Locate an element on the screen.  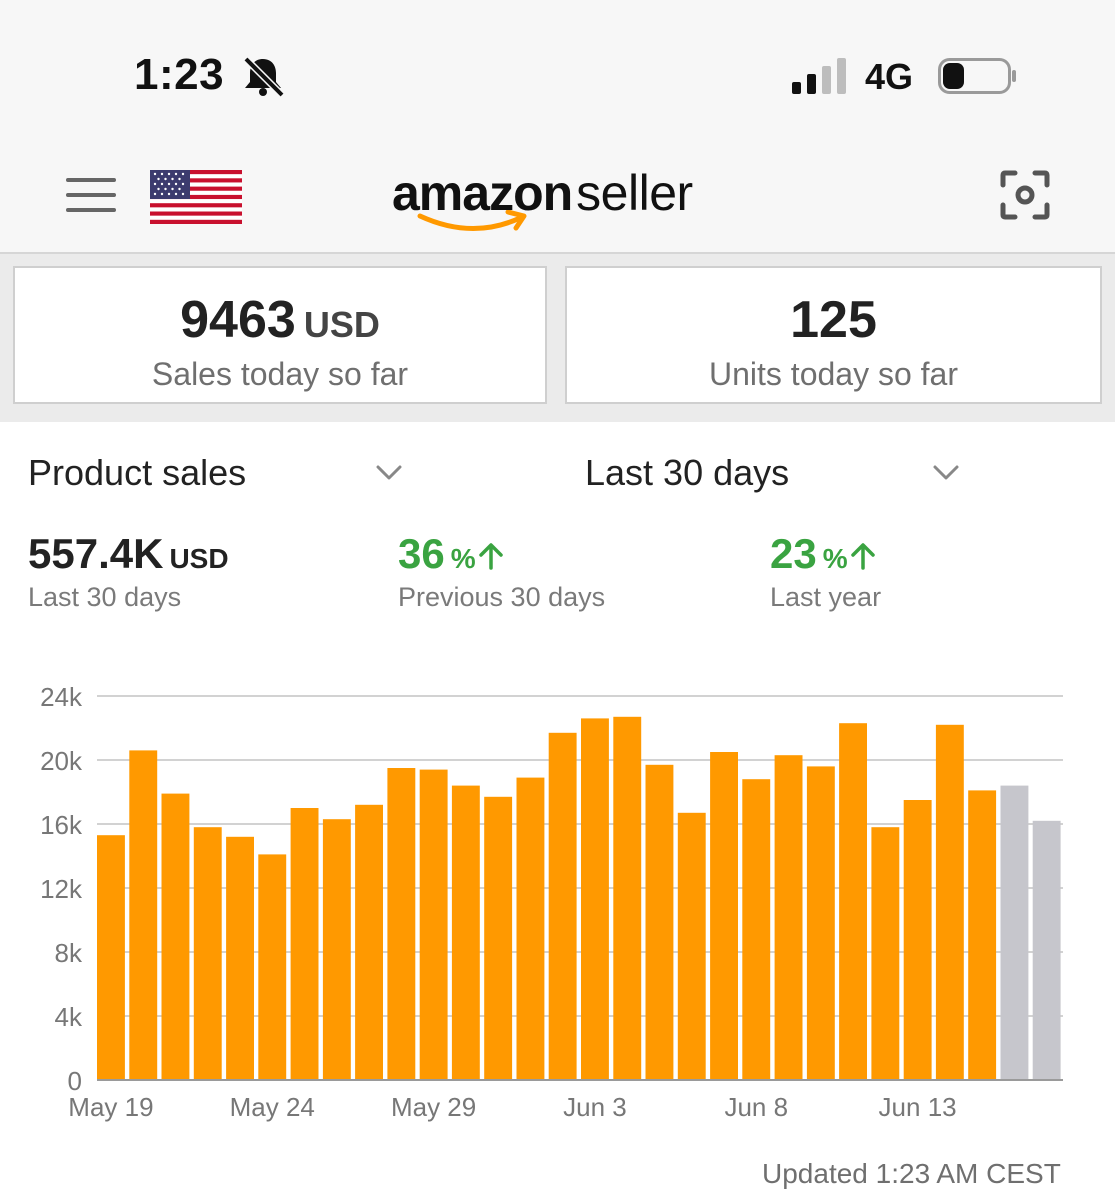
signal-icon is located at coordinates (819, 76).